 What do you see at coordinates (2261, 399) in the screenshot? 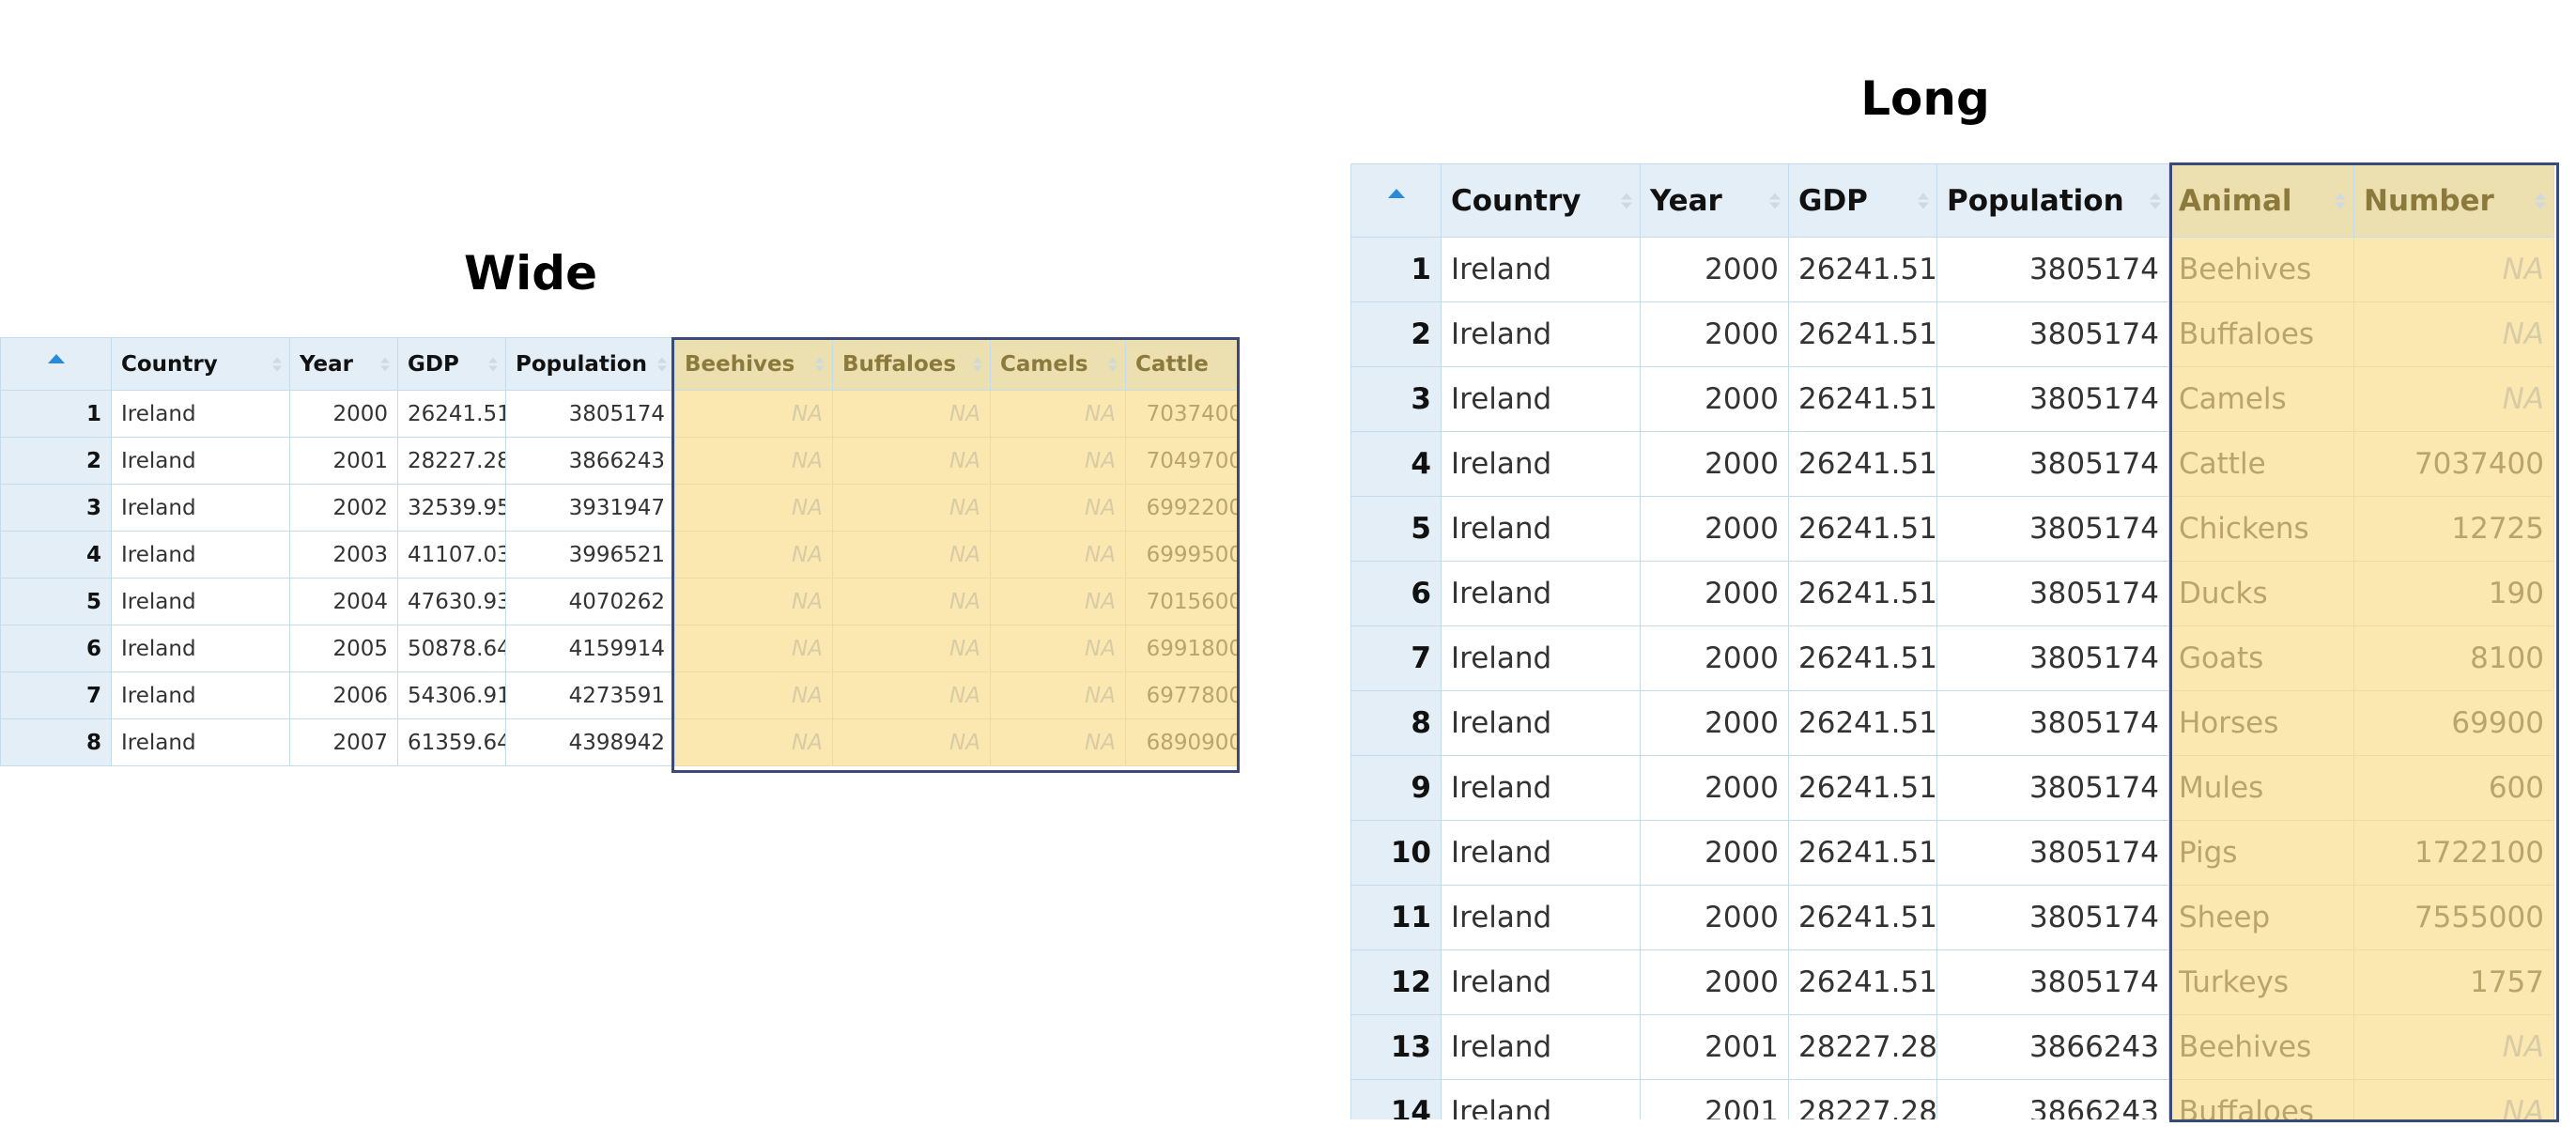
I see `cell-animal: Camels` at bounding box center [2261, 399].